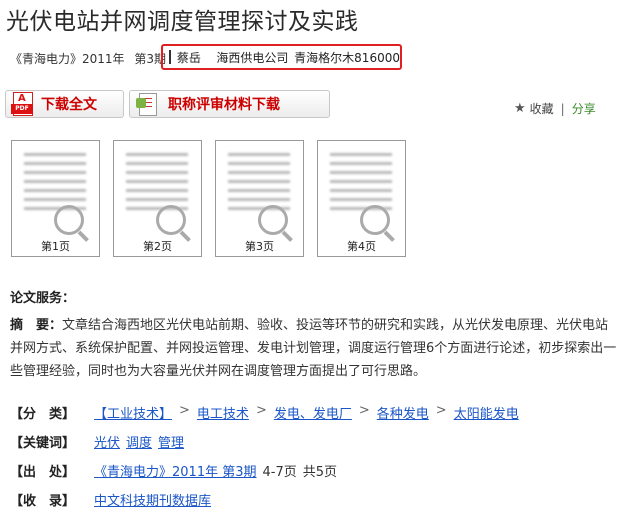  I want to click on pdf-icon: A PDF, so click(22, 104).